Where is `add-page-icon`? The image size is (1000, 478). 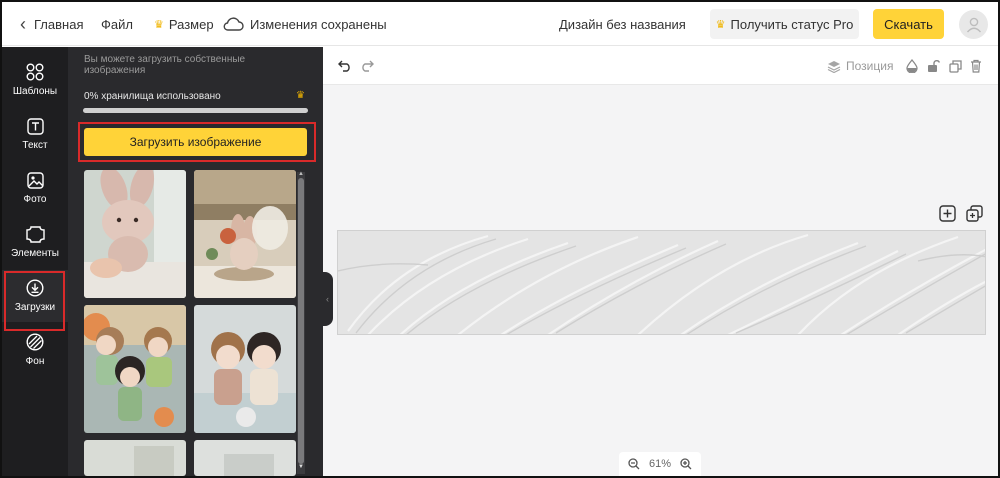
add-page-icon is located at coordinates (947, 213).